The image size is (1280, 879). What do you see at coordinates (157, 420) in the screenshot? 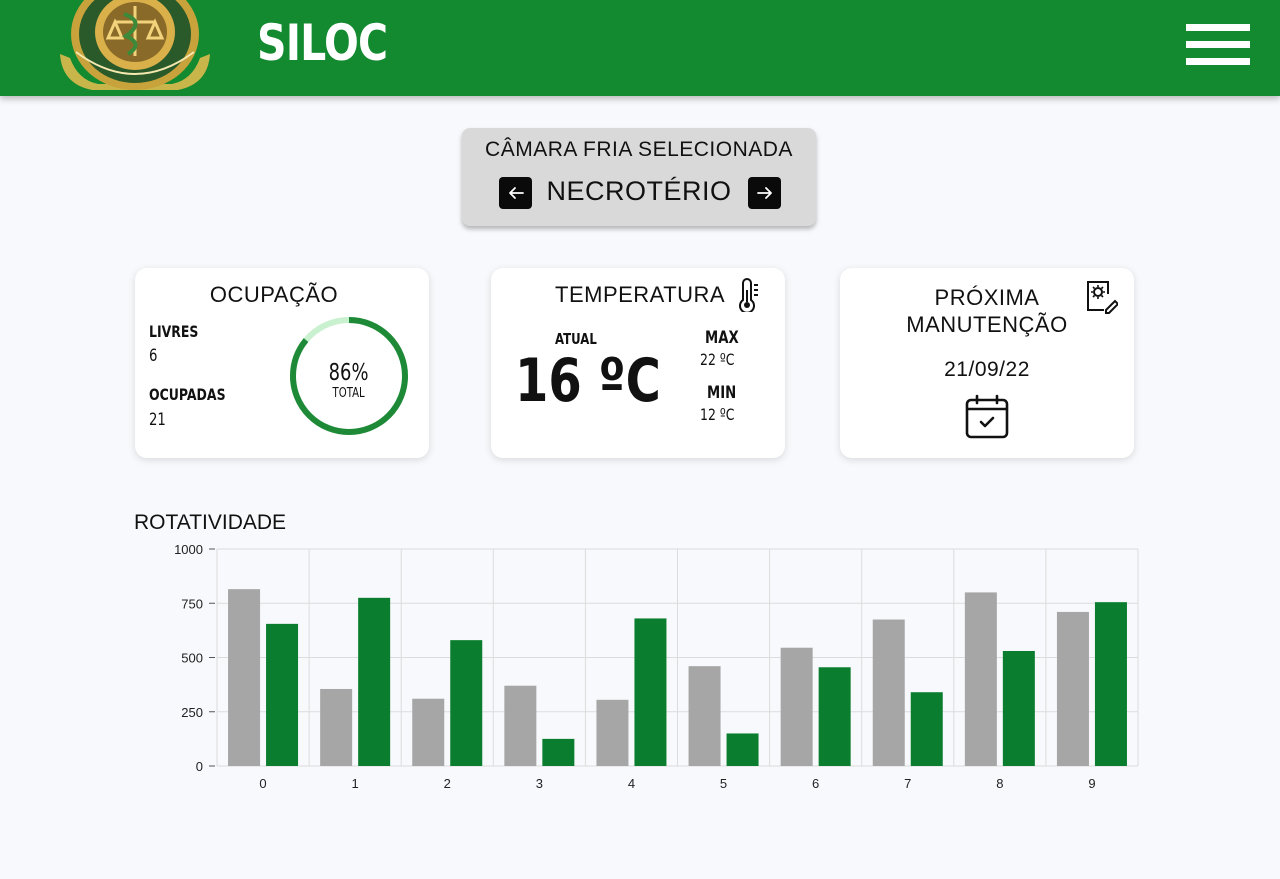
I see `occupied-value: 21` at bounding box center [157, 420].